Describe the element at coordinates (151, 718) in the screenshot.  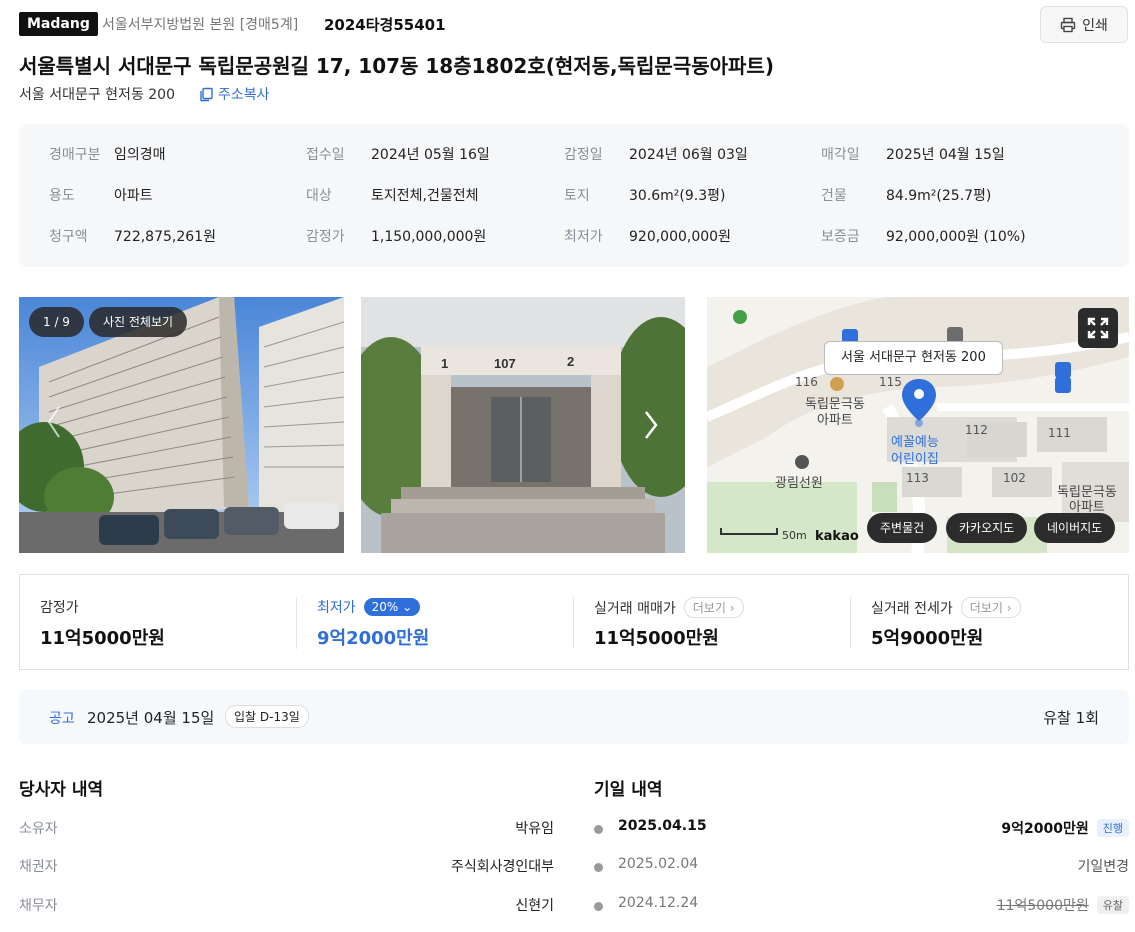
I see `notice-date: 2025년 04월 15일` at that location.